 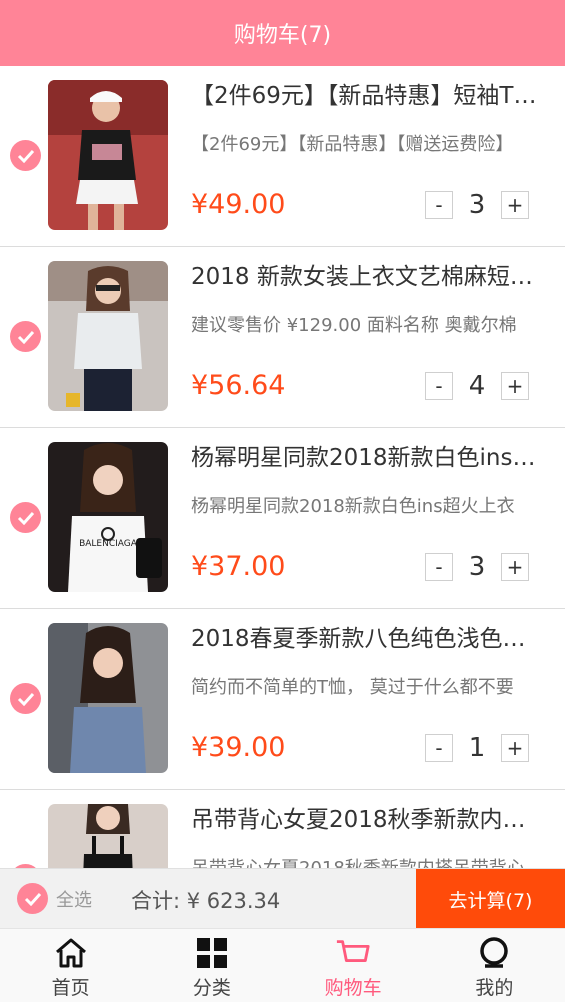 What do you see at coordinates (74, 900) in the screenshot?
I see `select-all-label: 全选` at bounding box center [74, 900].